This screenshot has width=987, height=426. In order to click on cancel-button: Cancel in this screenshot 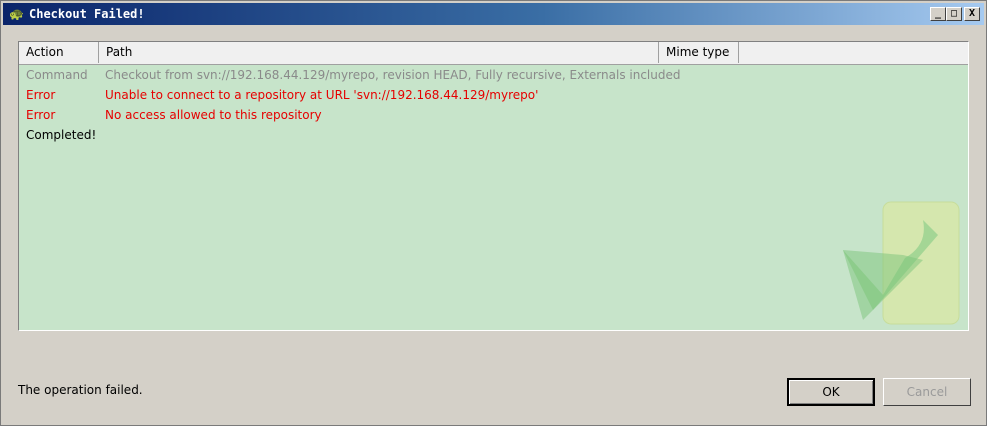, I will do `click(927, 392)`.